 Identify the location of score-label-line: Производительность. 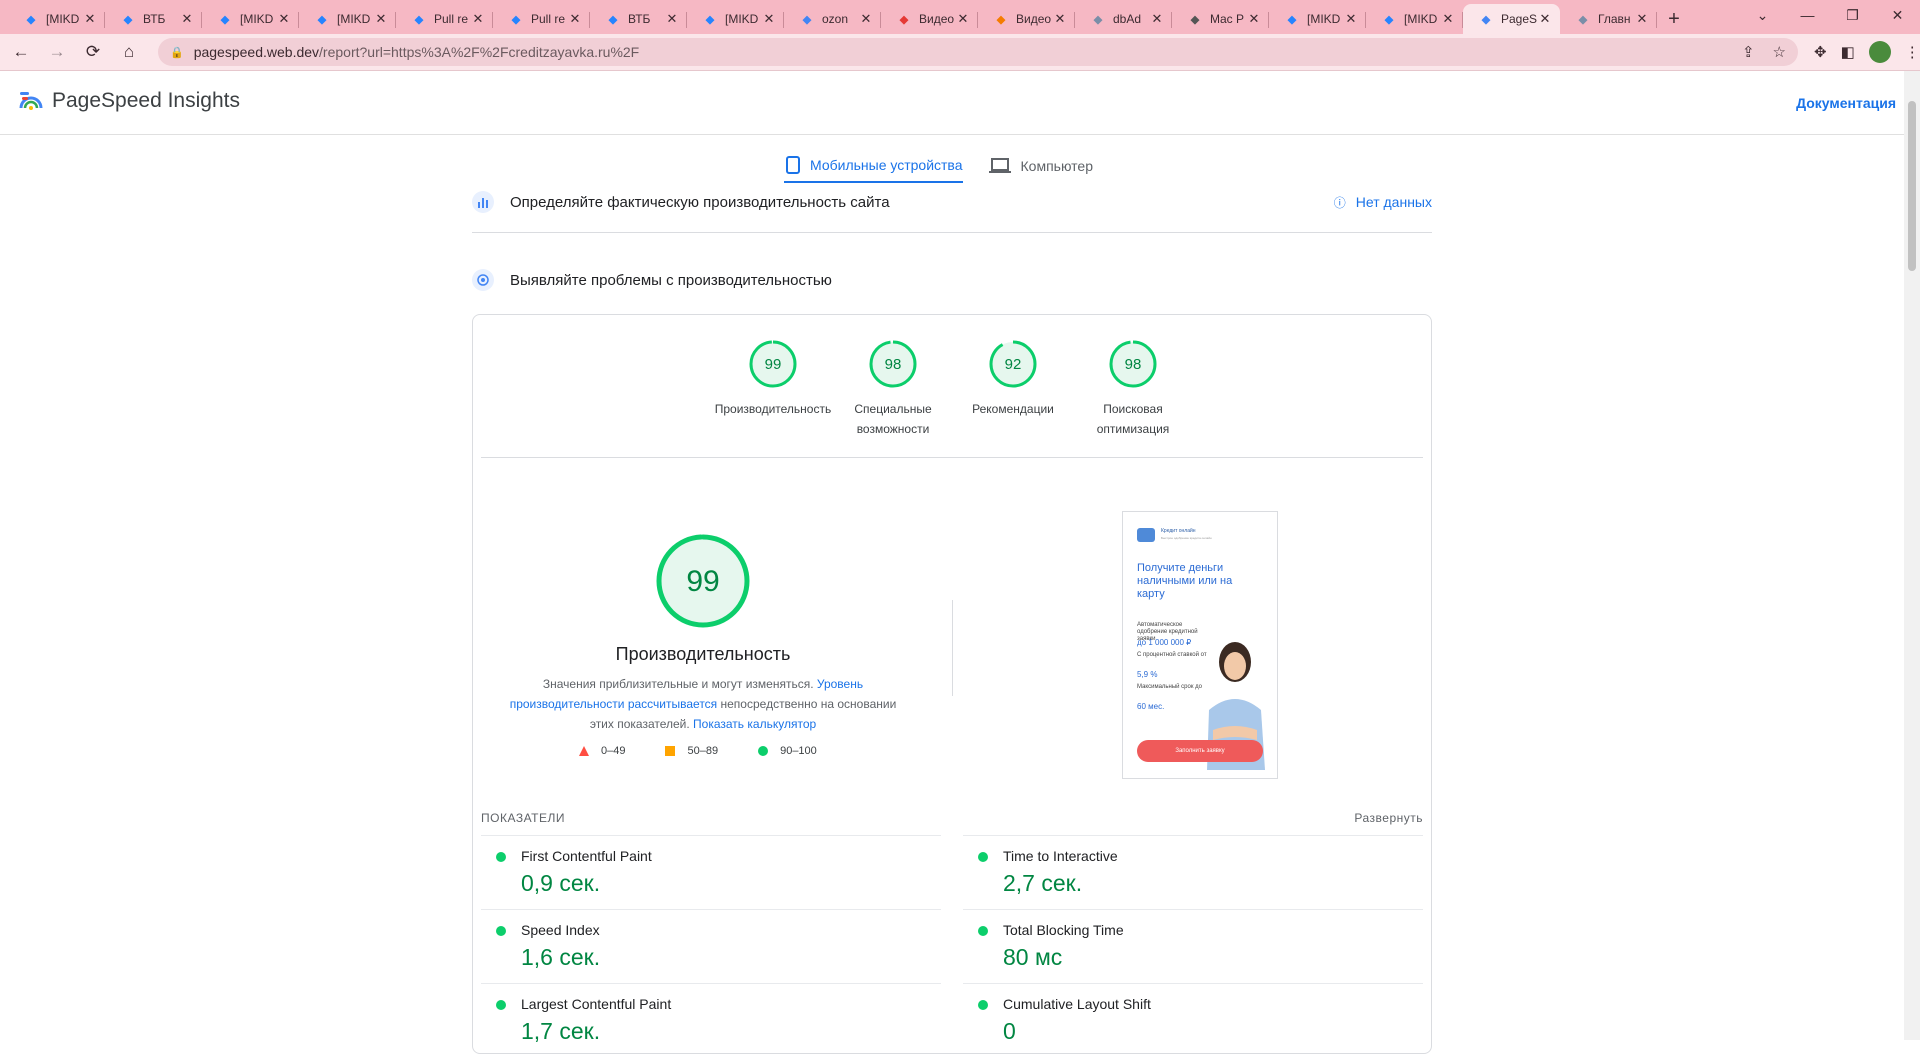
(773, 409).